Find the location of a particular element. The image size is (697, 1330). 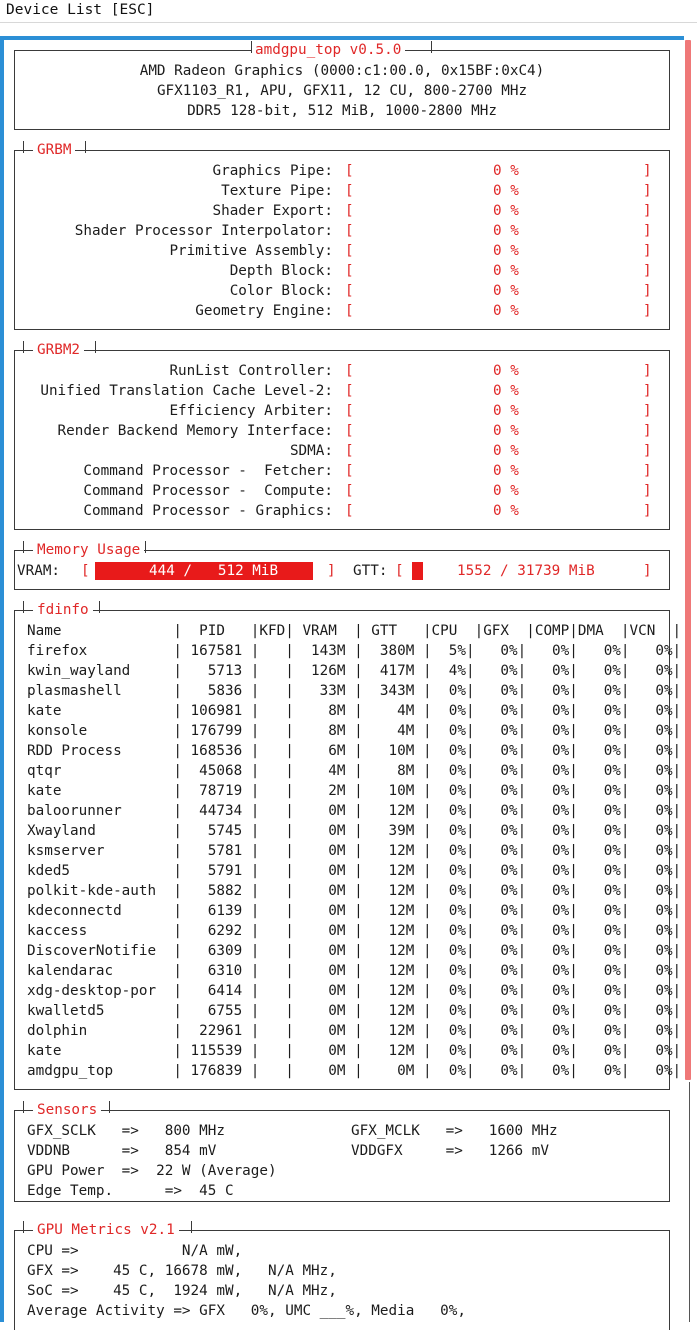

sensors-tick-left is located at coordinates (23, 1107).